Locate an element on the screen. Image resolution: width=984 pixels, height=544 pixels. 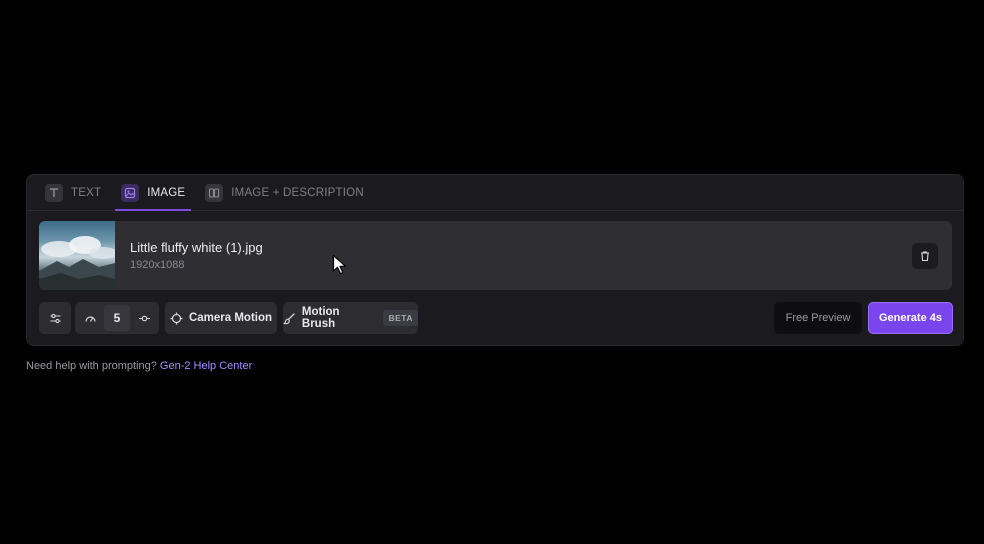
tab-image: IMAGE is located at coordinates (153, 193).